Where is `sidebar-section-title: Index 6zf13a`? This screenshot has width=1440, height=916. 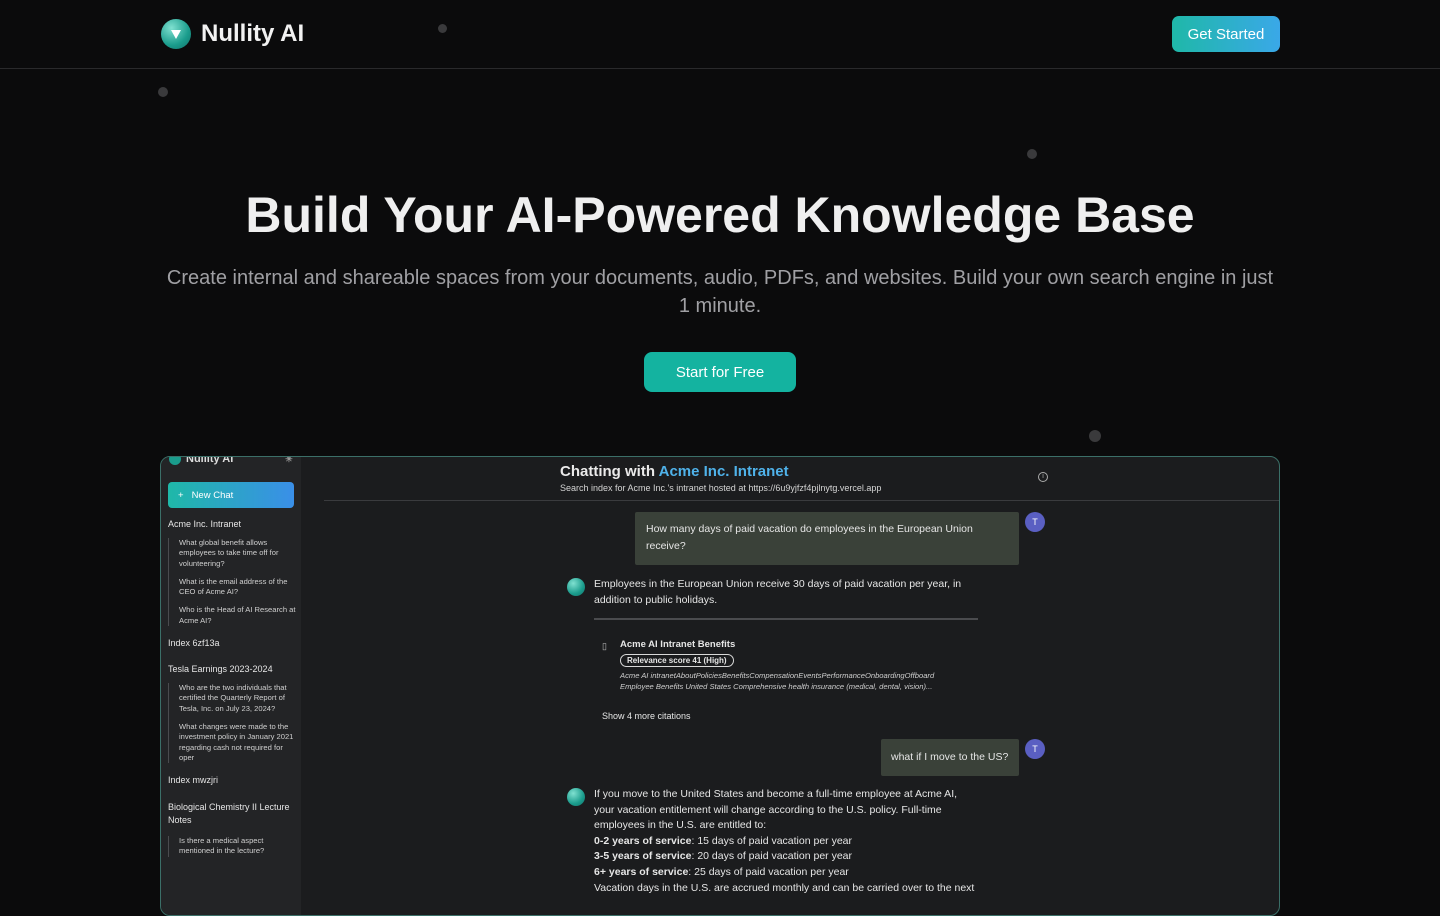
sidebar-section-title: Index 6zf13a is located at coordinates (232, 643).